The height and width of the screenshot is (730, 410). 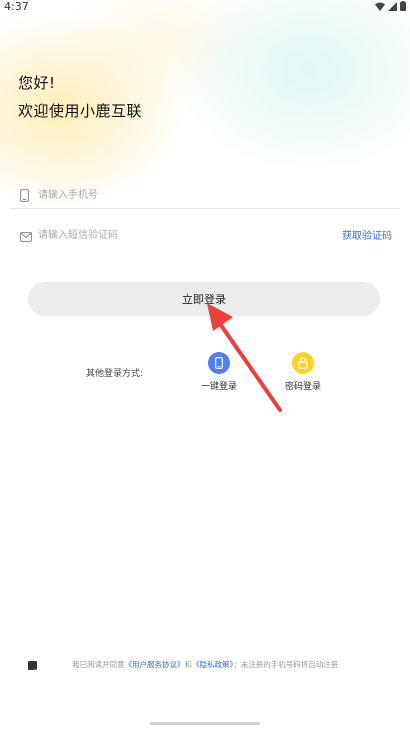 I want to click on privacy-link: 《隐私政策》, so click(x=212, y=664).